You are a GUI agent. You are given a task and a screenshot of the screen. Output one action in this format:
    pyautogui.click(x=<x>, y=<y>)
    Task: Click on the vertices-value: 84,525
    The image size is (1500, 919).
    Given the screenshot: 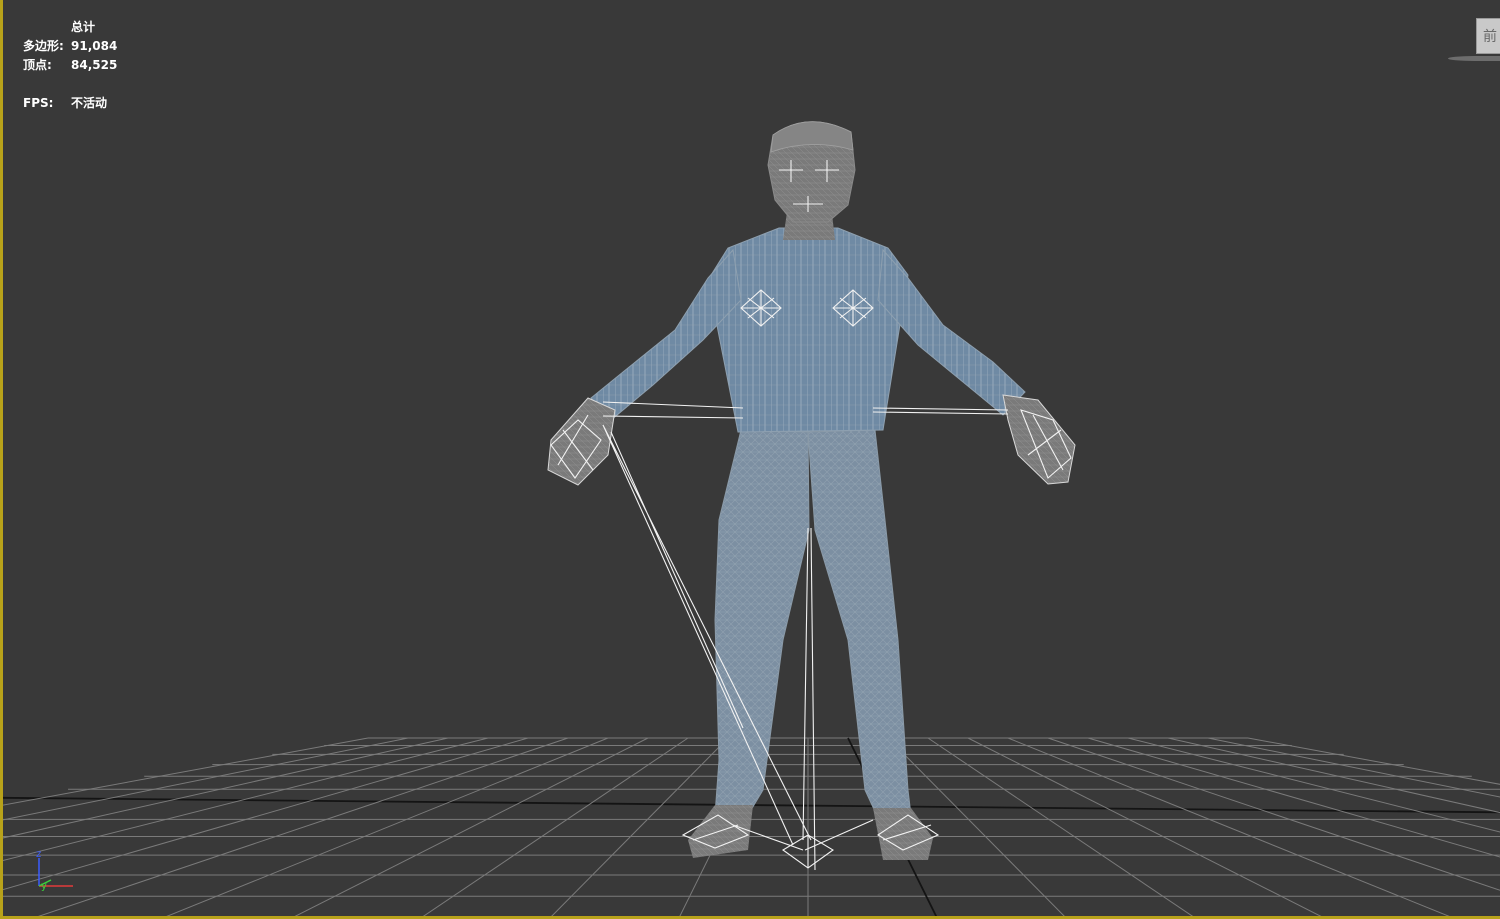 What is the action you would take?
    pyautogui.click(x=94, y=65)
    